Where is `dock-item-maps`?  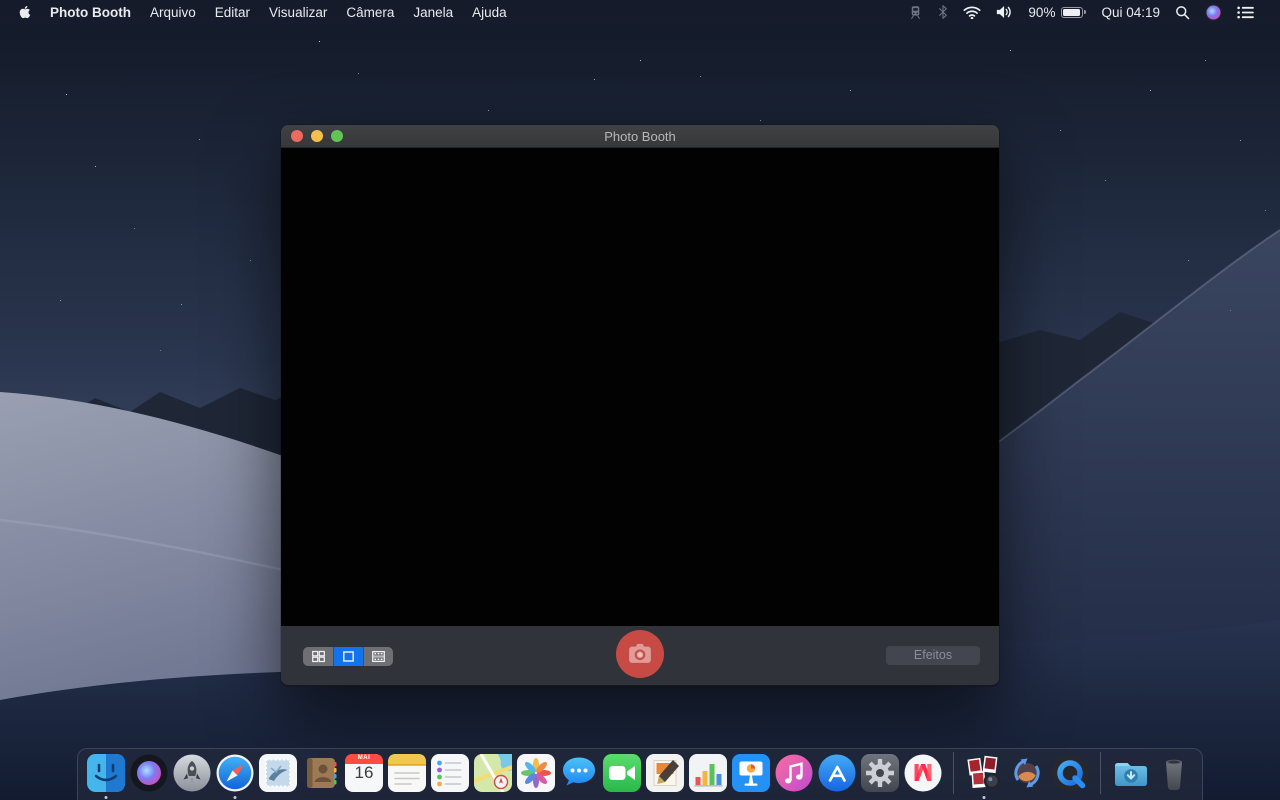 dock-item-maps is located at coordinates (493, 772).